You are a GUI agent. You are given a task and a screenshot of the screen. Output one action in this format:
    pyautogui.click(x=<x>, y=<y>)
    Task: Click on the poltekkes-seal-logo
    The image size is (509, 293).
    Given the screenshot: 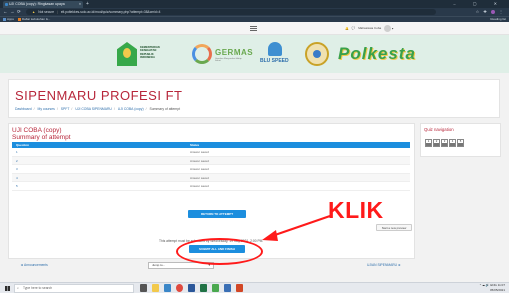 What is the action you would take?
    pyautogui.click(x=317, y=54)
    